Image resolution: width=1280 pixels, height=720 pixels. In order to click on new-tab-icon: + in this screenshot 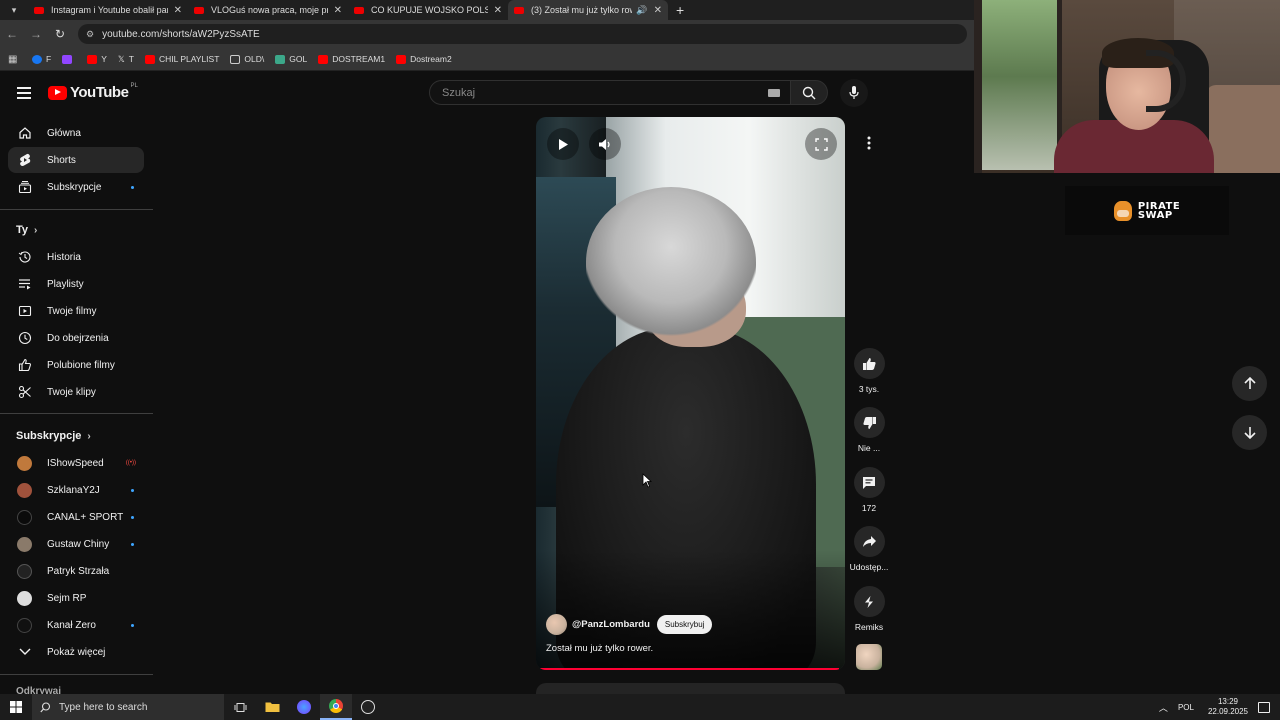, I will do `click(680, 10)`.